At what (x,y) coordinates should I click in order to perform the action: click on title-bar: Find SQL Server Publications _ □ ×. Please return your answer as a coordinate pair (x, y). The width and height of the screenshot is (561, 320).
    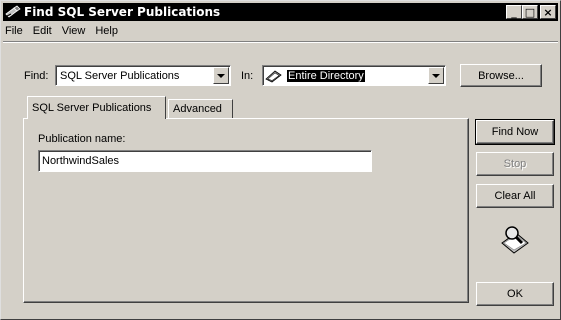
    Looking at the image, I should click on (280, 12).